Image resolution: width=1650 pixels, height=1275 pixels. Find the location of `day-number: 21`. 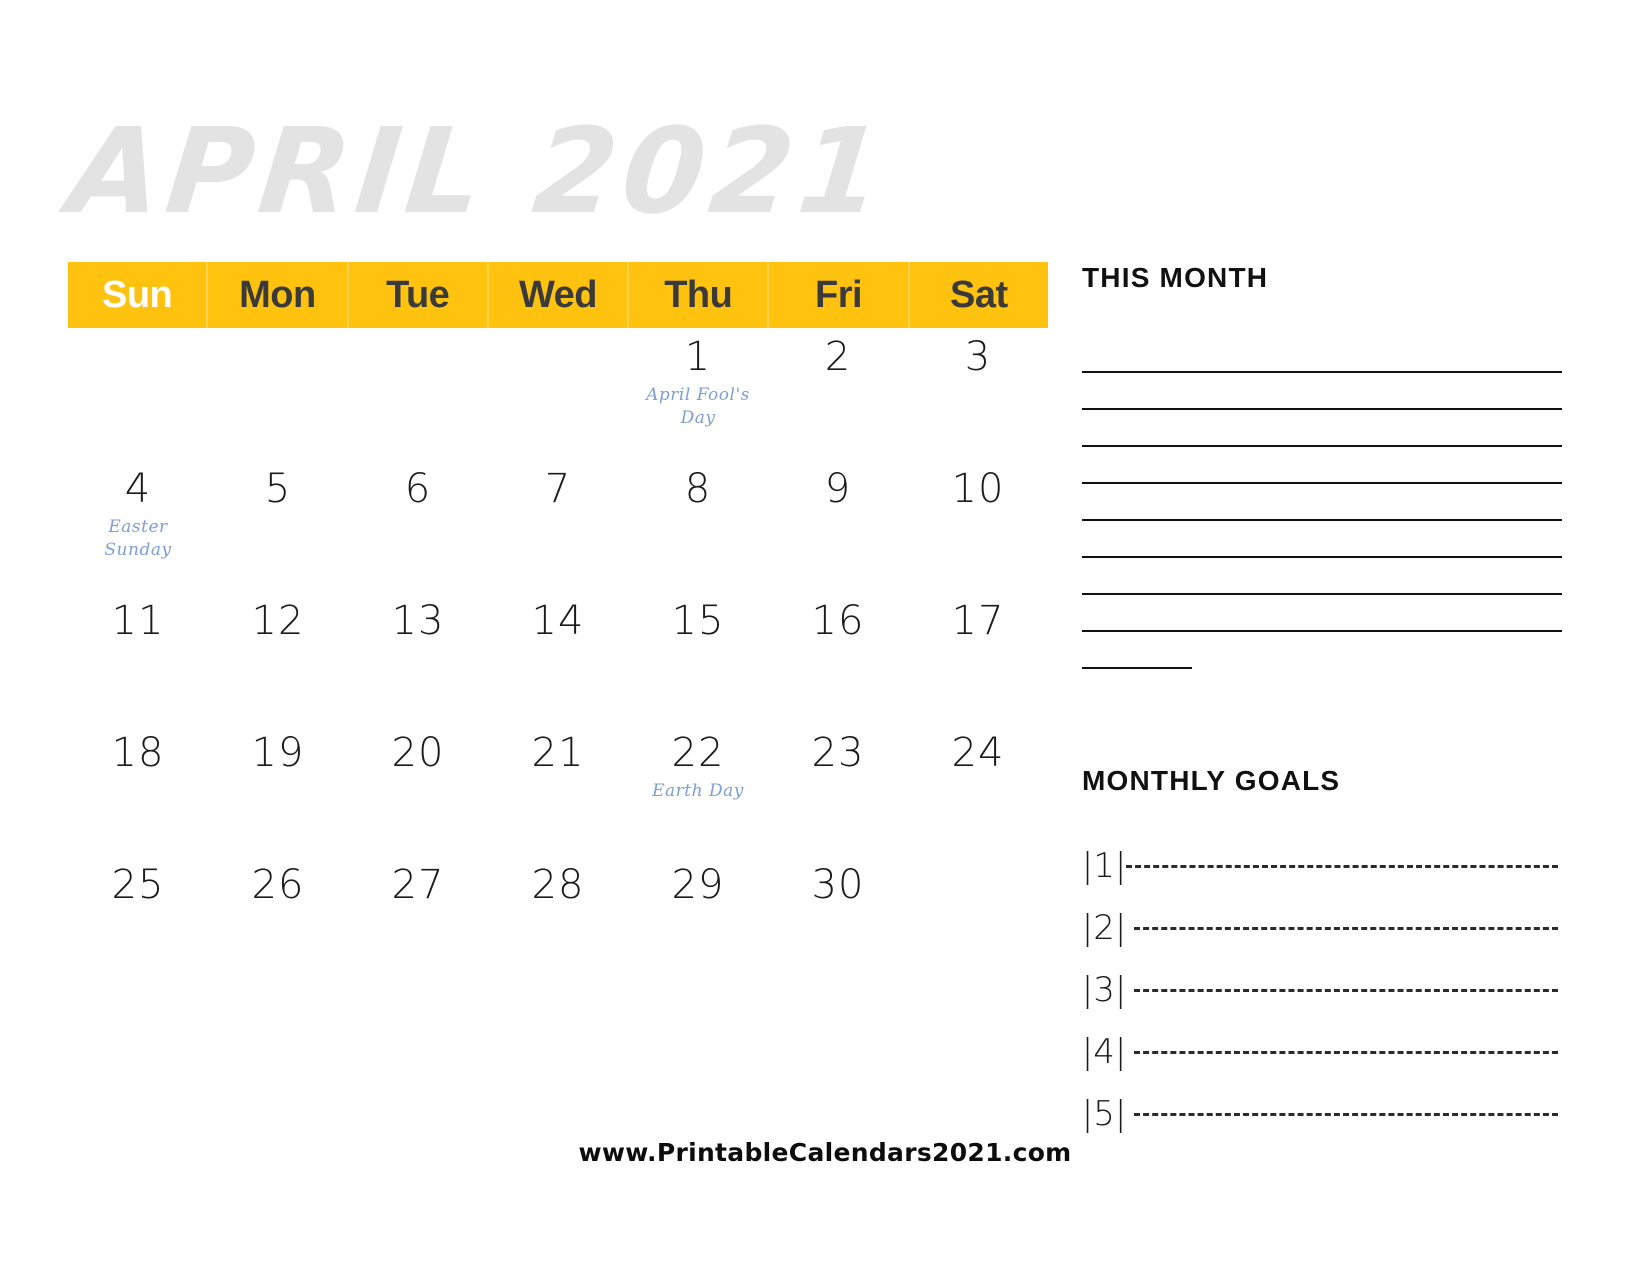

day-number: 21 is located at coordinates (558, 753).